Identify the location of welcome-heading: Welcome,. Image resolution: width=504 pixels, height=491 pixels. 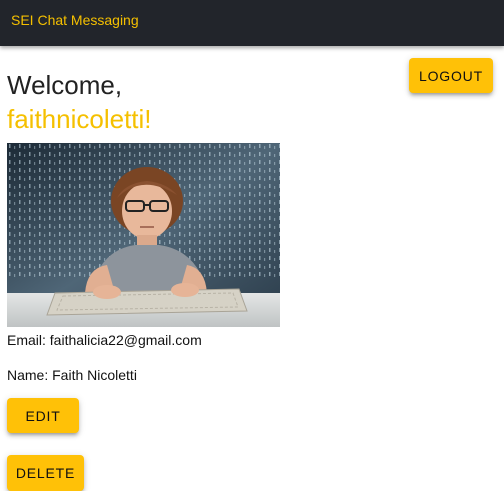
(65, 85).